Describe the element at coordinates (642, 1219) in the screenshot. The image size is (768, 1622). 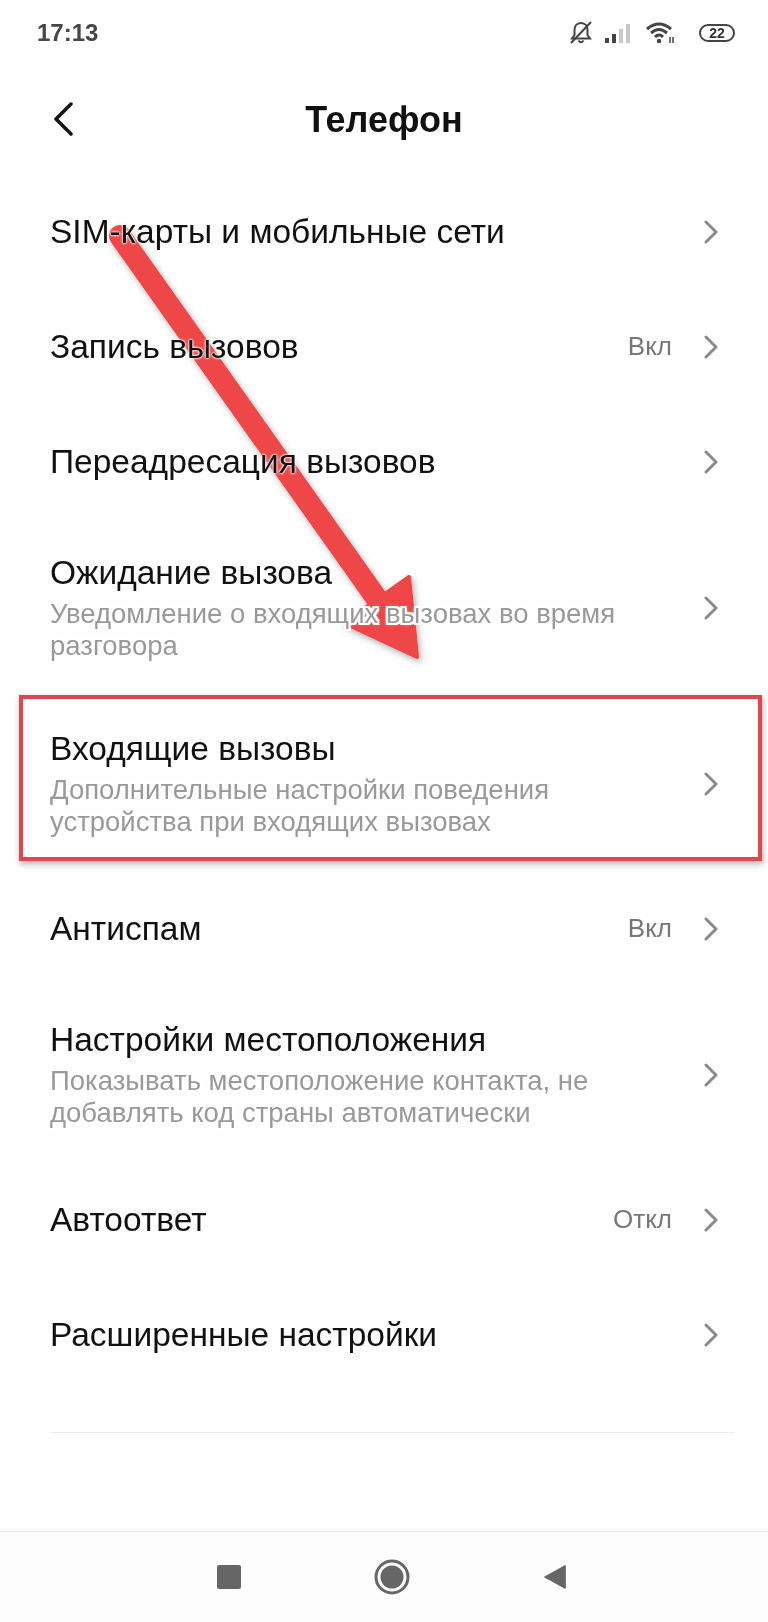
I see `setting-value: Откл` at that location.